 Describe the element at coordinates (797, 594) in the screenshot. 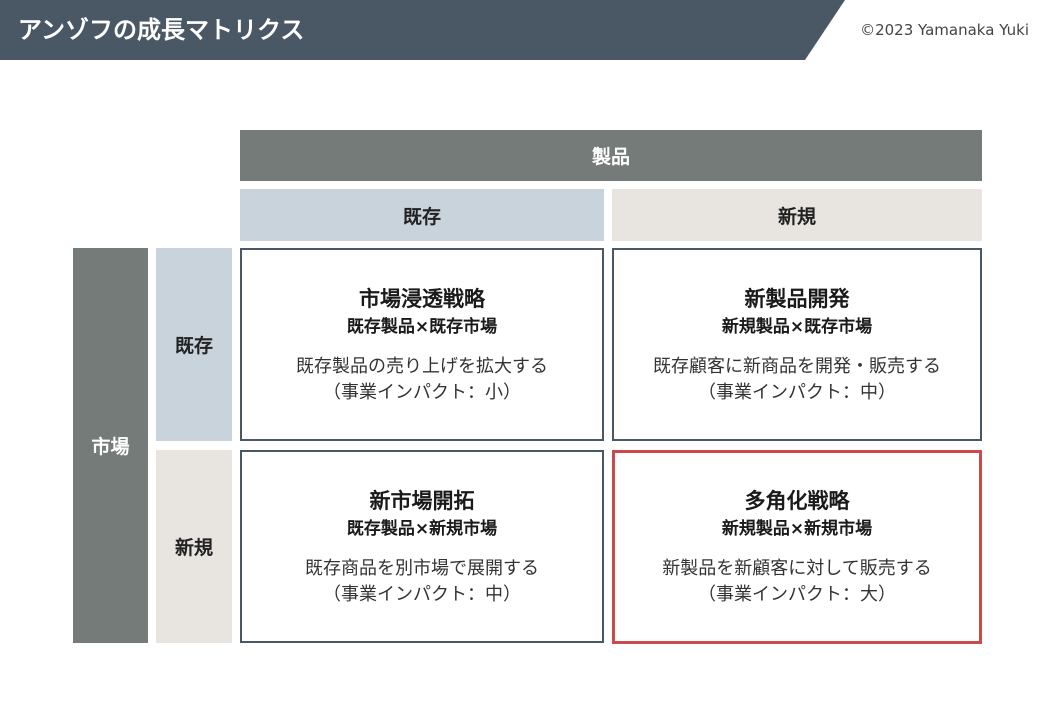

I see `strategy-impact: （事業インパクト：大）` at that location.